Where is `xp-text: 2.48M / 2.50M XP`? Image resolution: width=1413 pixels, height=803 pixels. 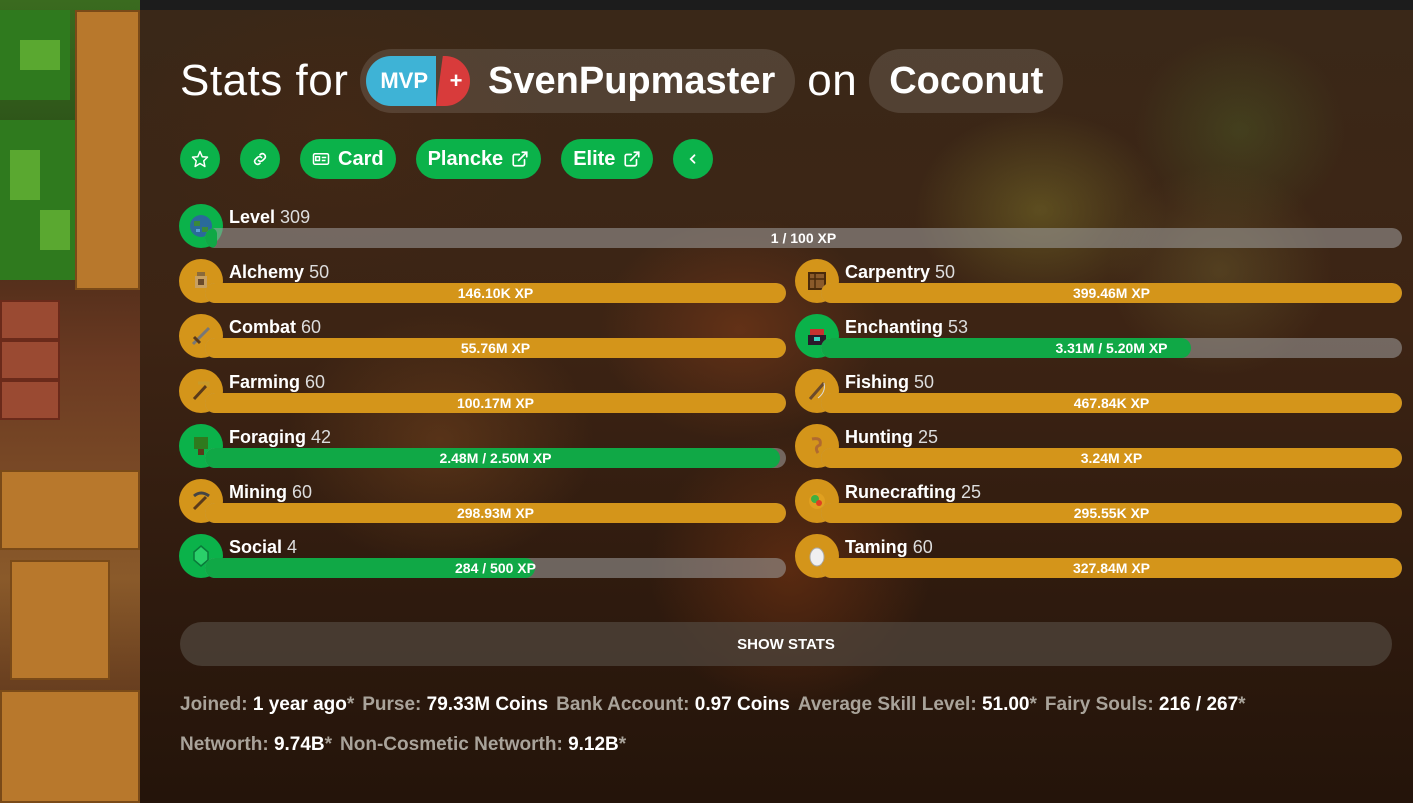 xp-text: 2.48M / 2.50M XP is located at coordinates (495, 458).